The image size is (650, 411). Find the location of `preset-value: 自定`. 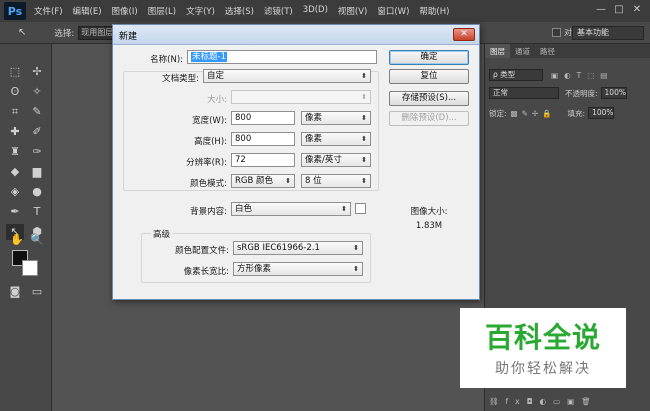

preset-value: 自定 is located at coordinates (216, 76).